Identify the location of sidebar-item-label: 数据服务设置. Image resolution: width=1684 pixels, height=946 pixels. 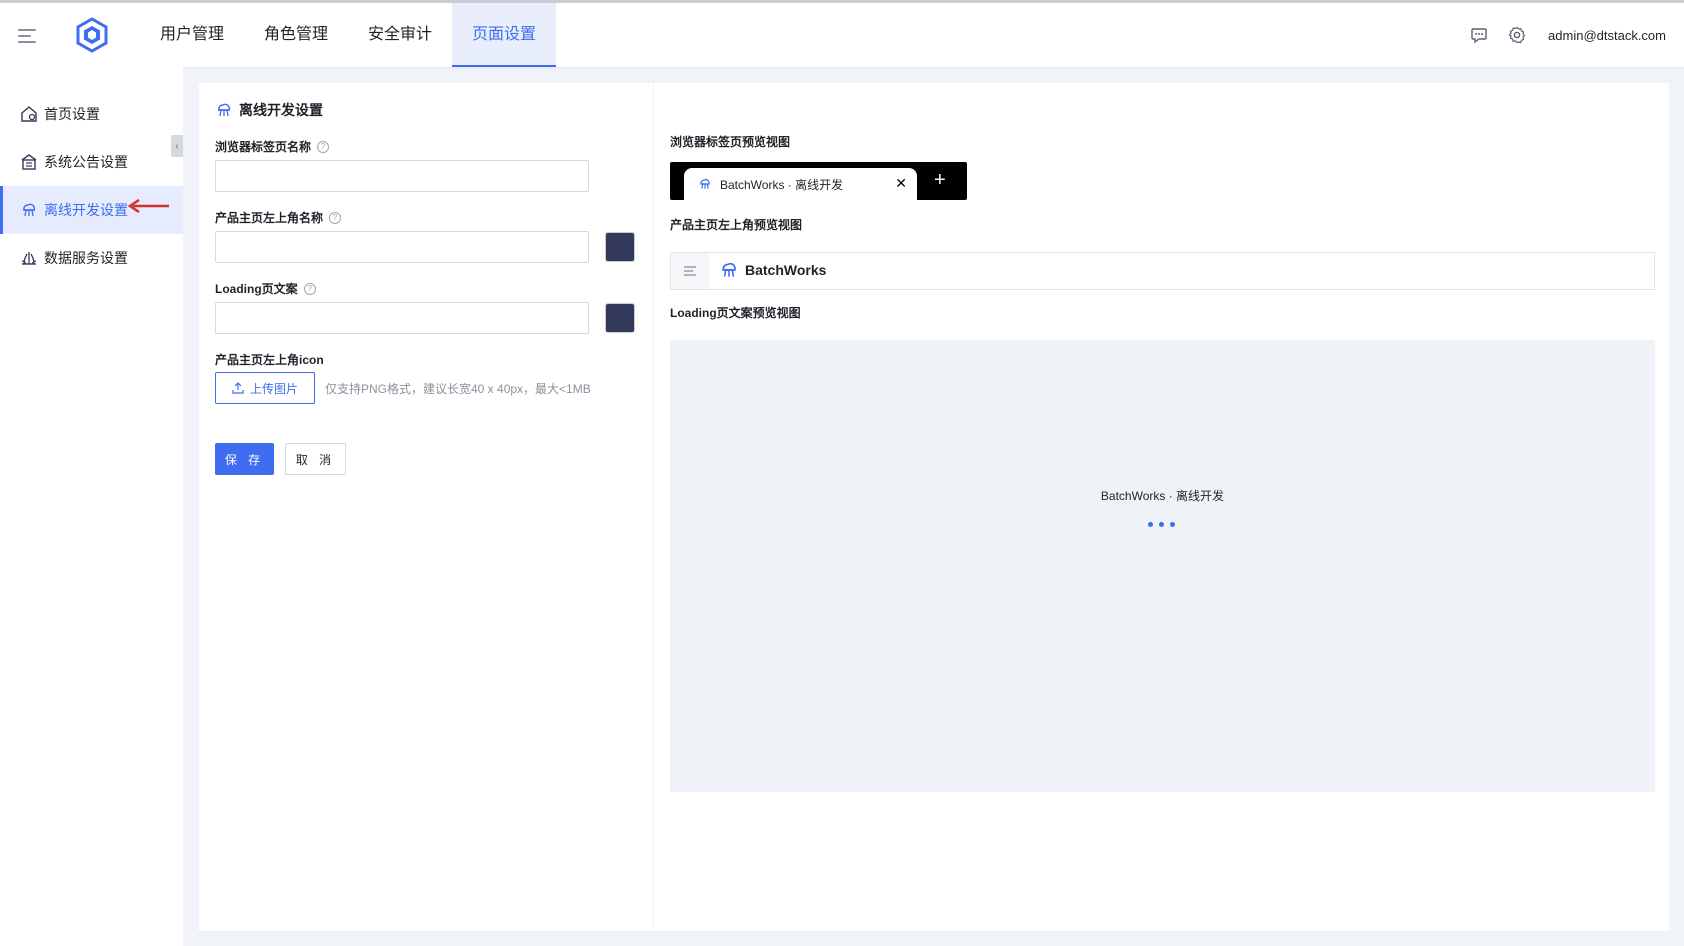
(86, 258).